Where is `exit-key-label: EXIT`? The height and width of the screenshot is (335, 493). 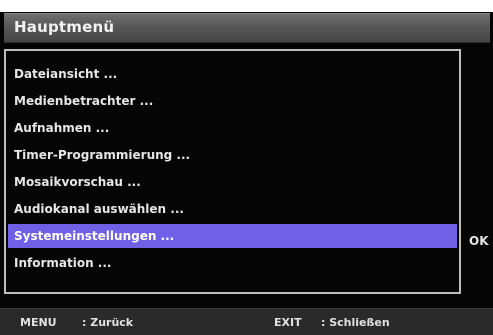 exit-key-label: EXIT is located at coordinates (288, 322).